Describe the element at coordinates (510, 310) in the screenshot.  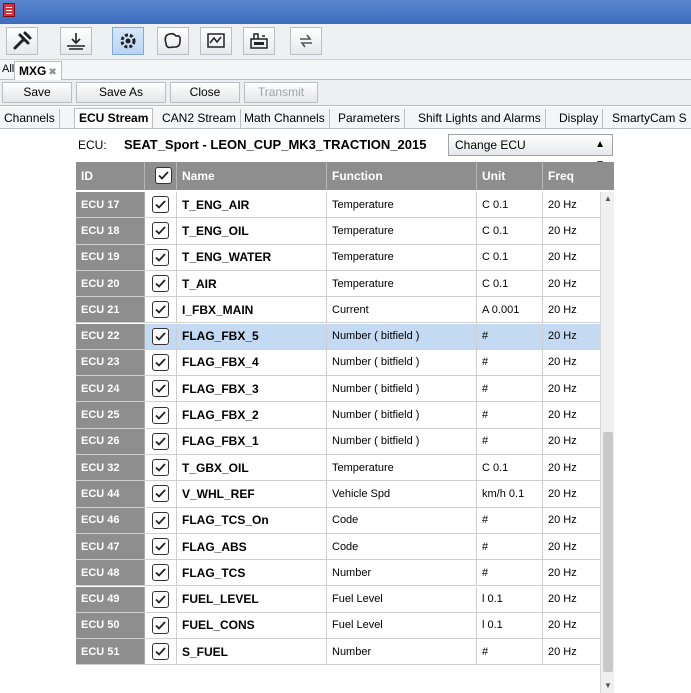
I see `cell-unit: A 0.001` at that location.